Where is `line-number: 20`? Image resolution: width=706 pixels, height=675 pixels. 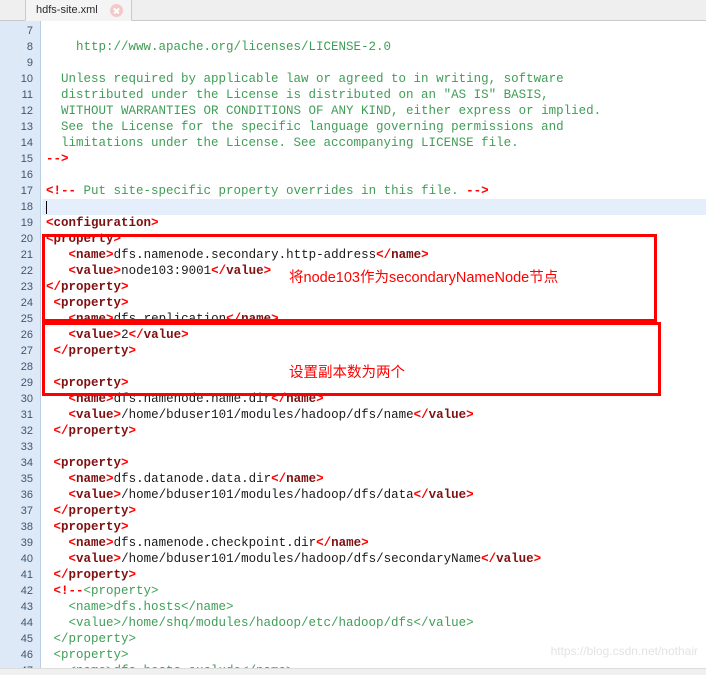 line-number: 20 is located at coordinates (26, 239).